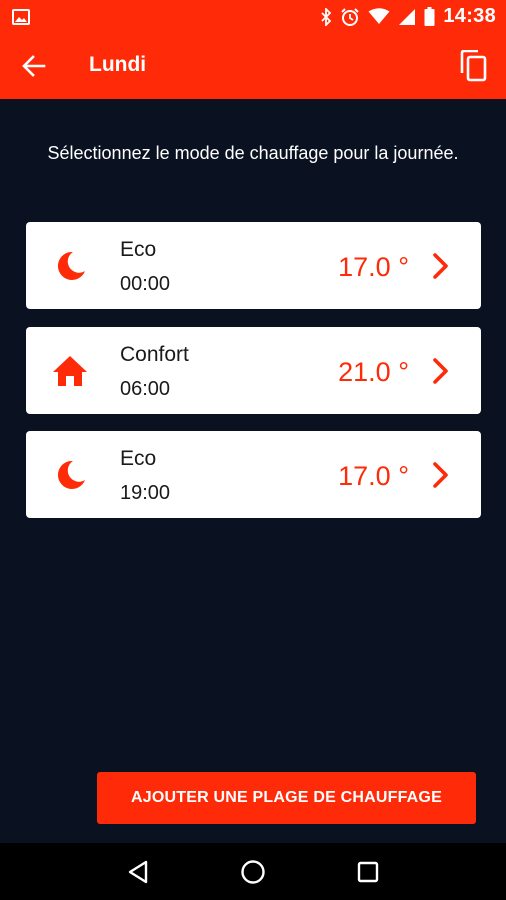 Image resolution: width=506 pixels, height=900 pixels. Describe the element at coordinates (253, 265) in the screenshot. I see `schedule-item-eco-morning: Eco 00:00 17.0 °` at that location.